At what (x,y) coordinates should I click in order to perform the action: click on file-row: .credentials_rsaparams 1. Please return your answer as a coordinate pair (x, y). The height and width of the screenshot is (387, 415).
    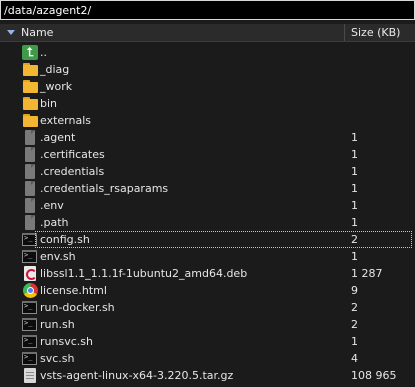
    Looking at the image, I should click on (207, 188).